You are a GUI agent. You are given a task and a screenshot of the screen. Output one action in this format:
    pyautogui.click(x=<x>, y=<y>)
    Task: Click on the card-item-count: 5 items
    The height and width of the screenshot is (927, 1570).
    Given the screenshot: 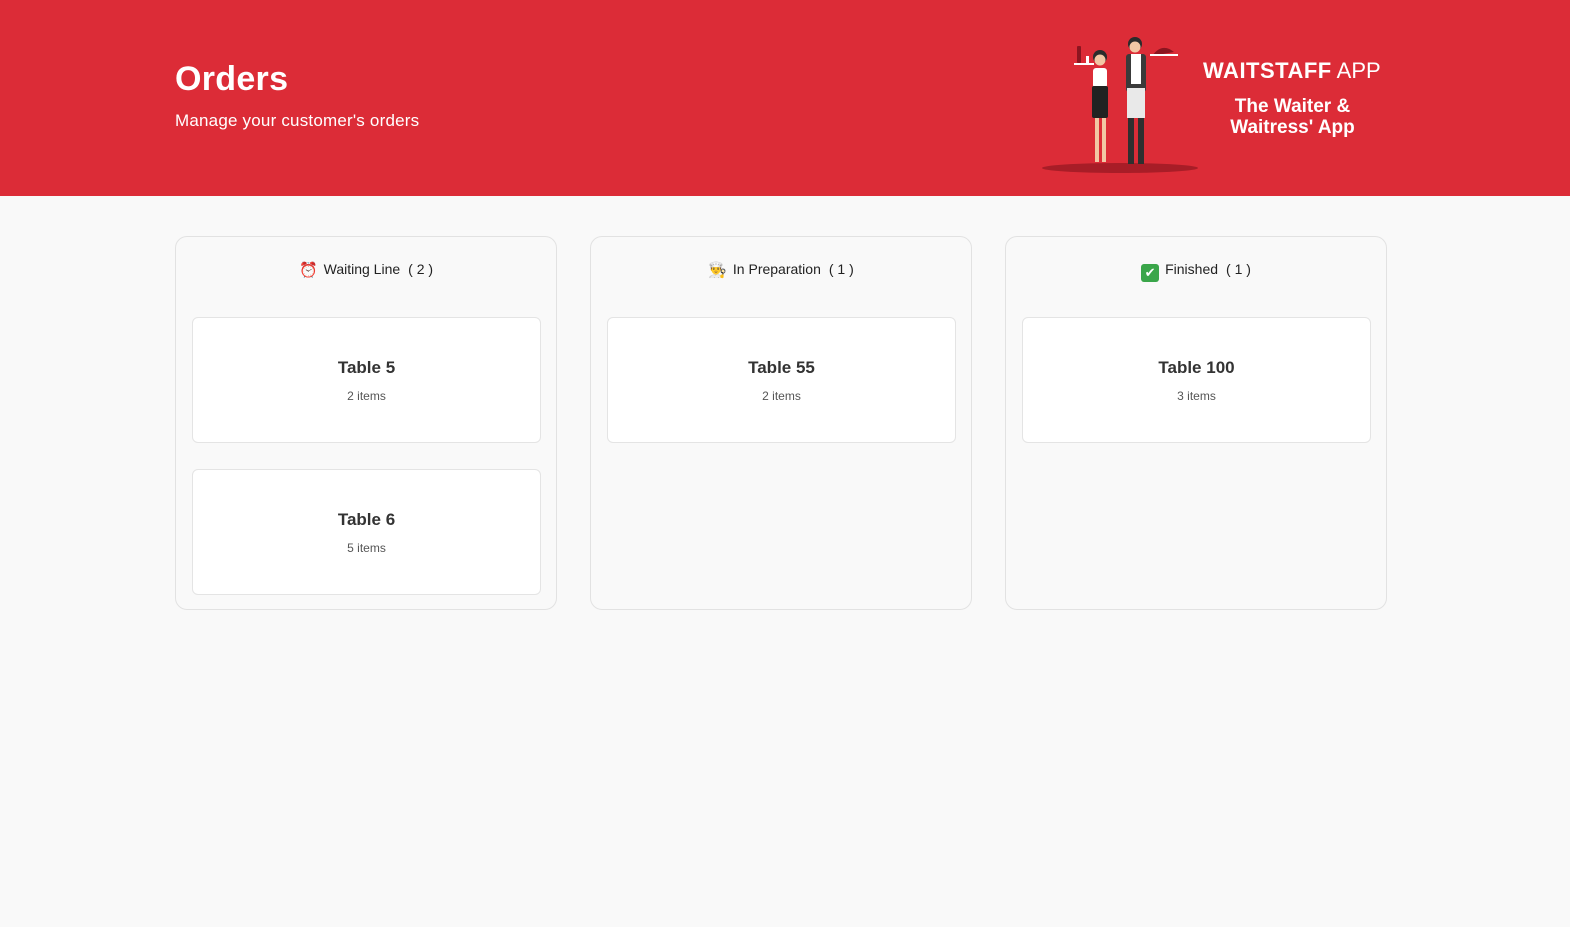 What is the action you would take?
    pyautogui.click(x=366, y=548)
    